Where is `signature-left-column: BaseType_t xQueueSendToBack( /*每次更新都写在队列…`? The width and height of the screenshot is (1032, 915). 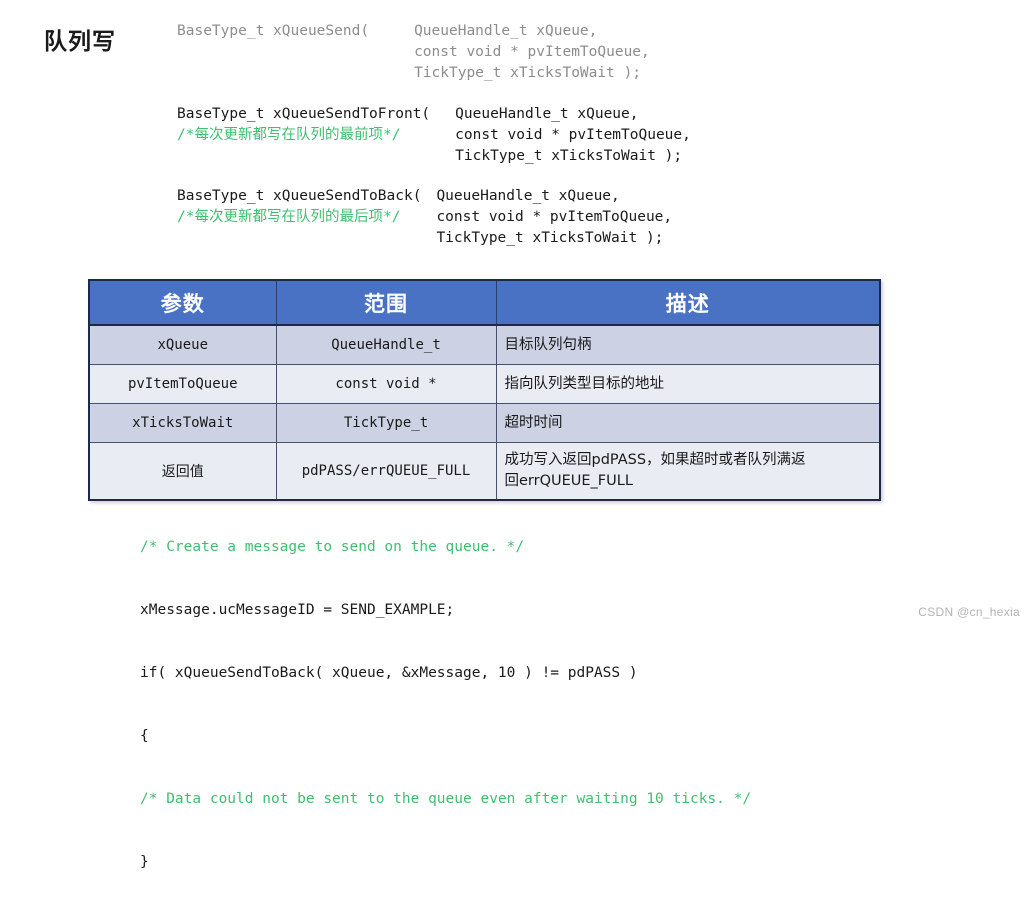 signature-left-column: BaseType_t xQueueSendToBack( /*每次更新都写在队列… is located at coordinates (299, 207).